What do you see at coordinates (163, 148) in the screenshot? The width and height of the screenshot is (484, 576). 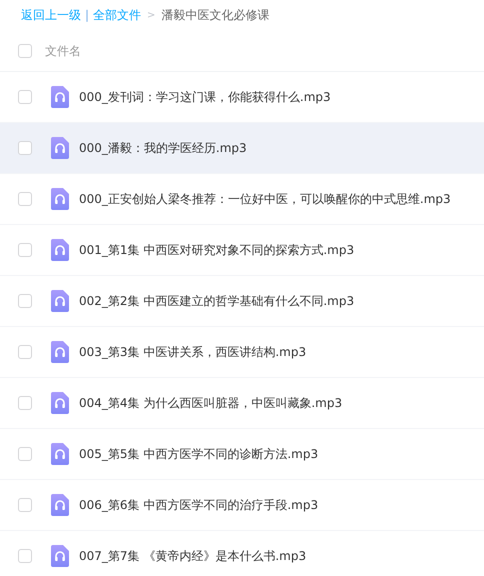 I see `file-name: 000_潘毅：我的学医经历.mp3` at bounding box center [163, 148].